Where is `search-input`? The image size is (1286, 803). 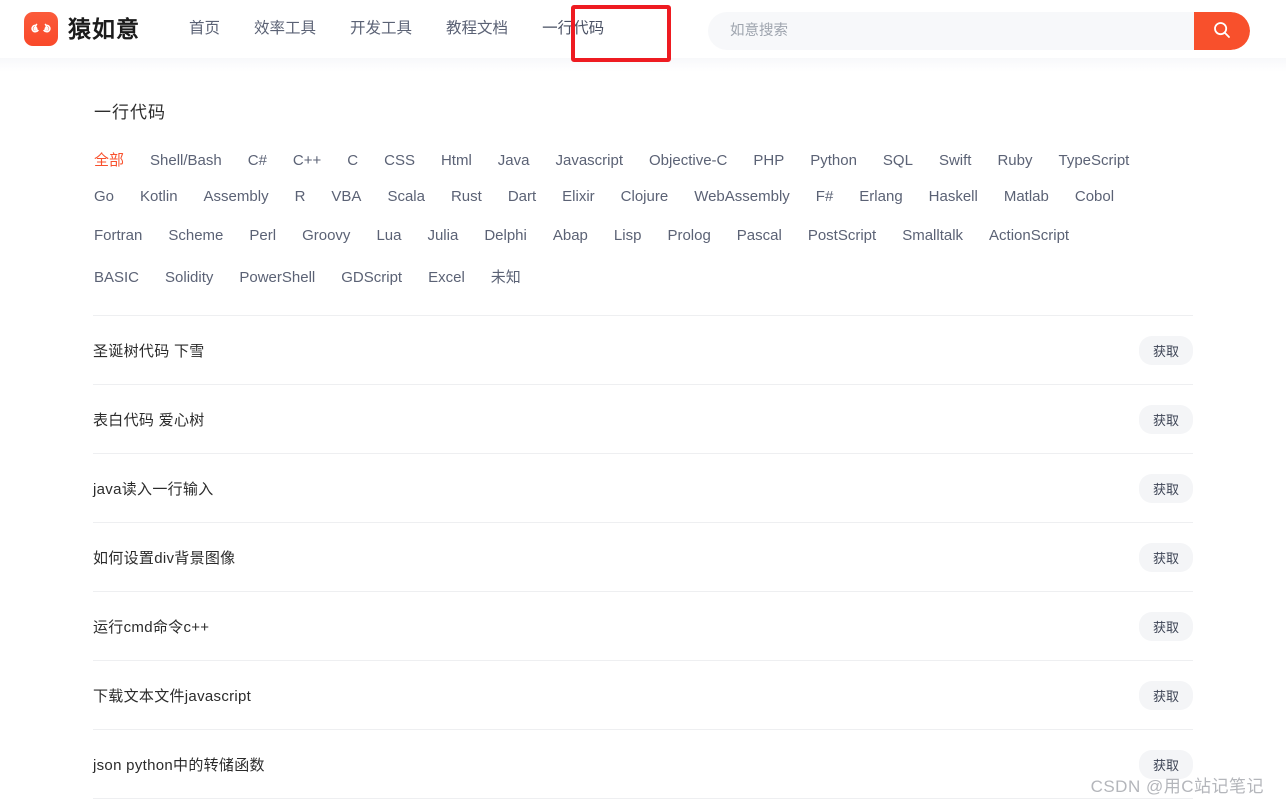
search-input is located at coordinates (951, 31).